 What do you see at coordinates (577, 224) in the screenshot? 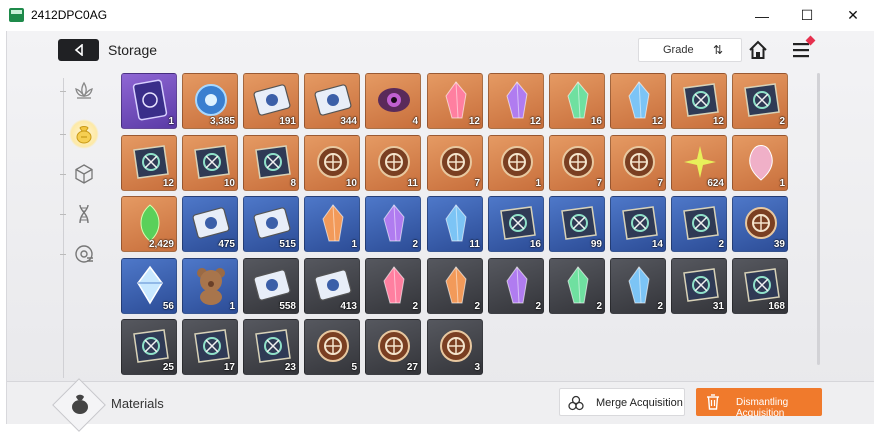
I see `item-slot: 99` at bounding box center [577, 224].